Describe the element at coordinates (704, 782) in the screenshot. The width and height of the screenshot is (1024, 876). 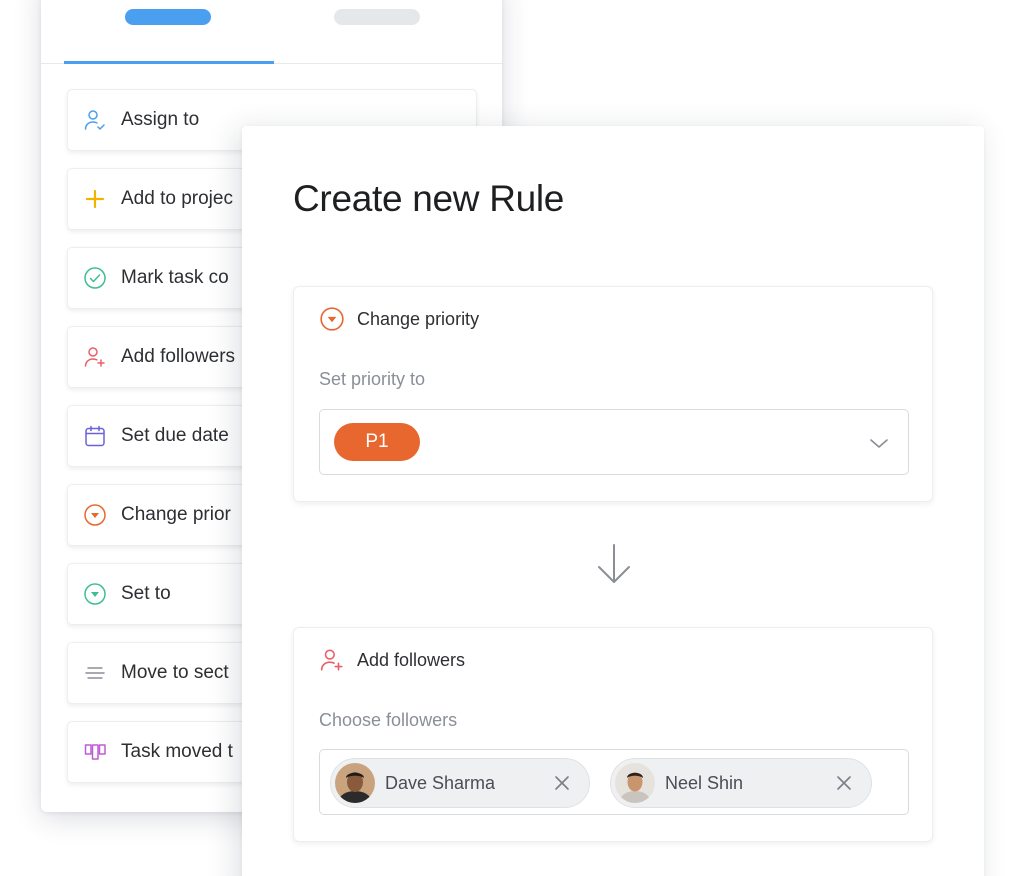
I see `follower-name: Neel Shin` at that location.